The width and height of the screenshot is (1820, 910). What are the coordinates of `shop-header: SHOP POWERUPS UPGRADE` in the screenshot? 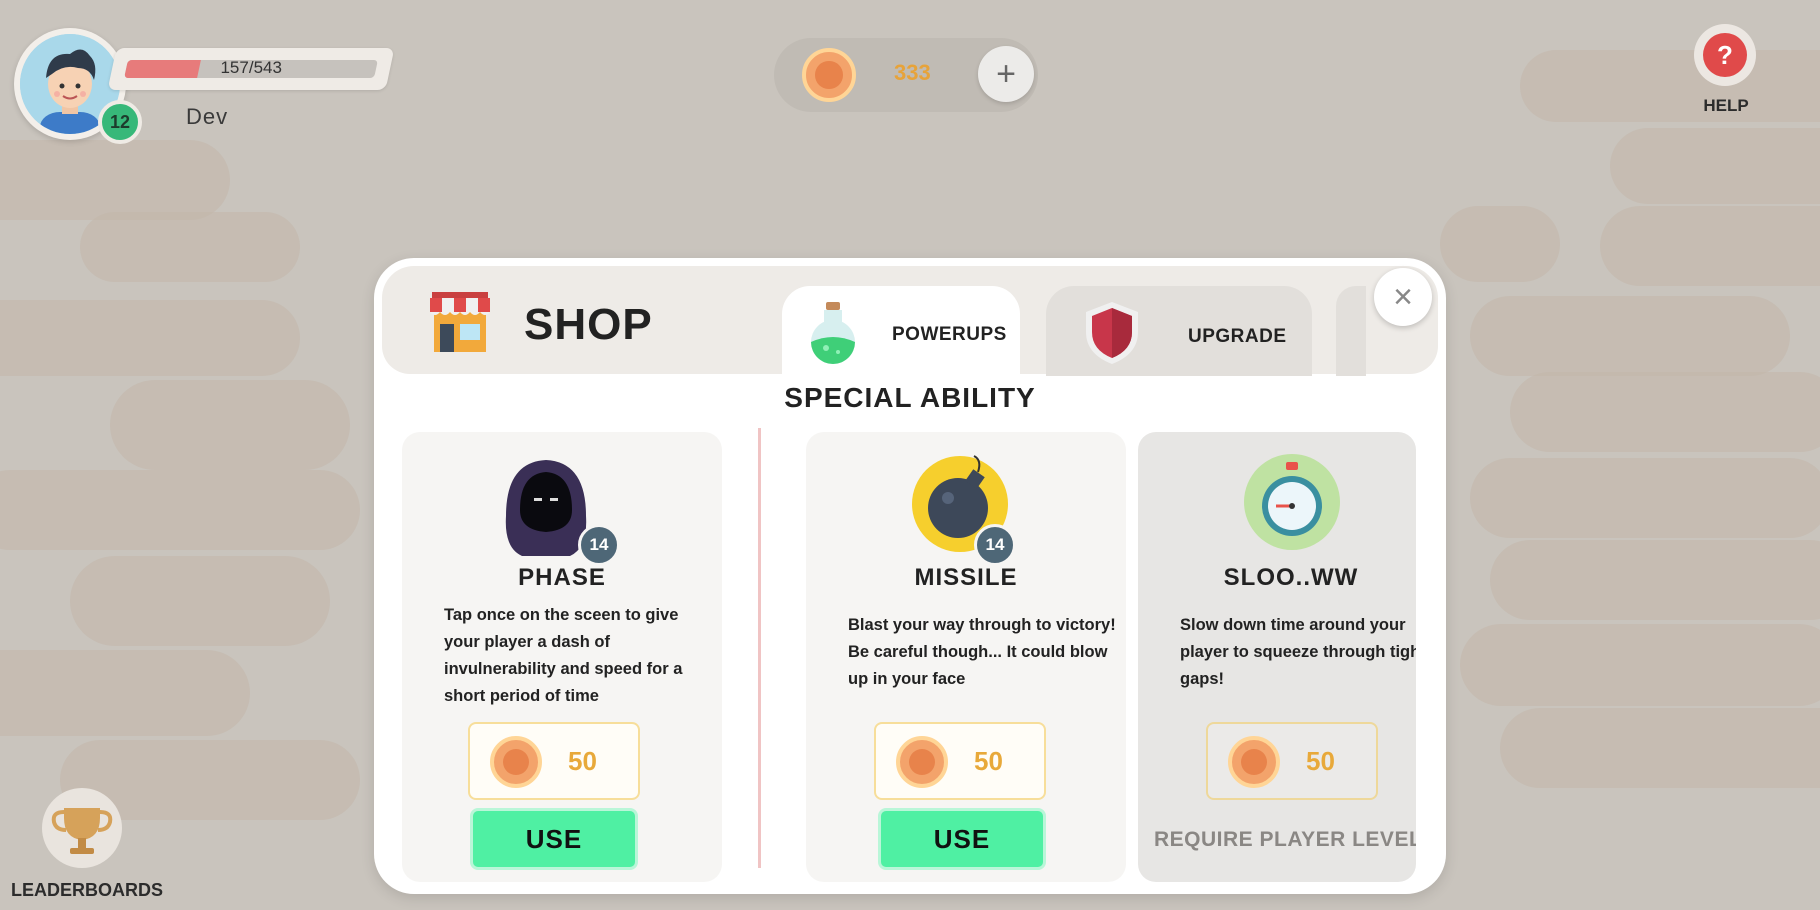 It's located at (910, 324).